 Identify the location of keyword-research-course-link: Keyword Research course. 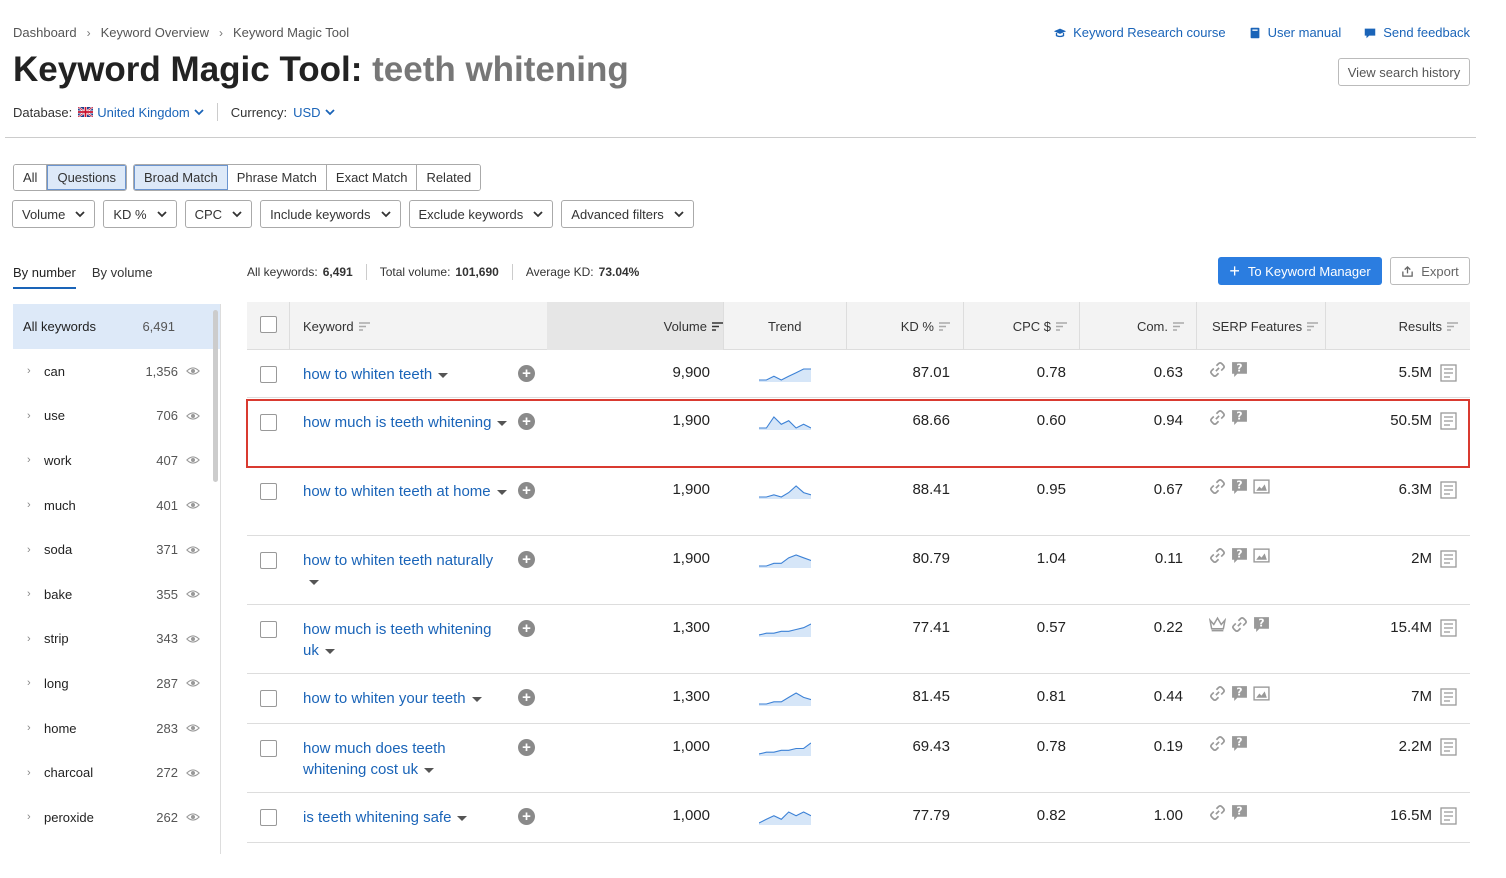
(1139, 32).